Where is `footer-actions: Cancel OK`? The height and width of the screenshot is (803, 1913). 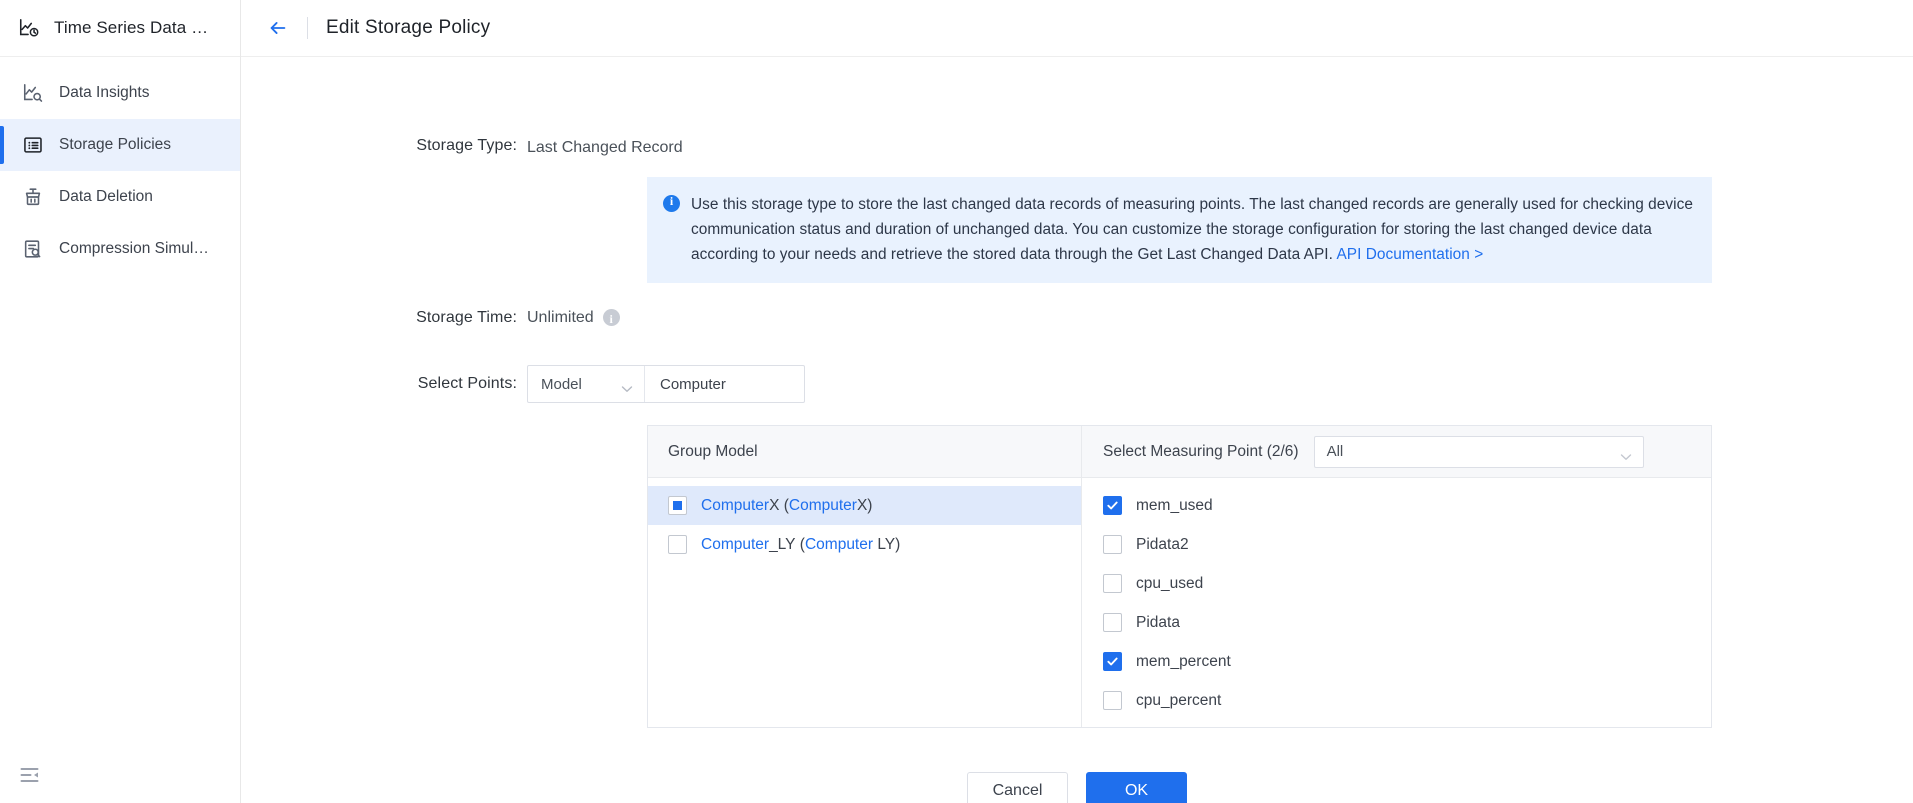 footer-actions: Cancel OK is located at coordinates (1077, 787).